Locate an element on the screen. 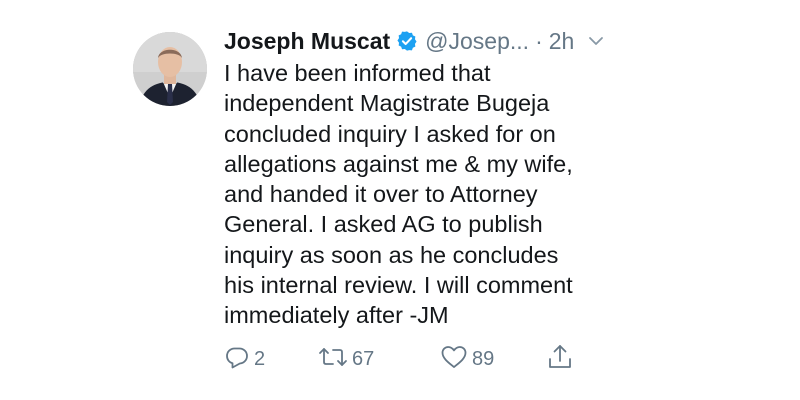  avatar-image is located at coordinates (170, 69).